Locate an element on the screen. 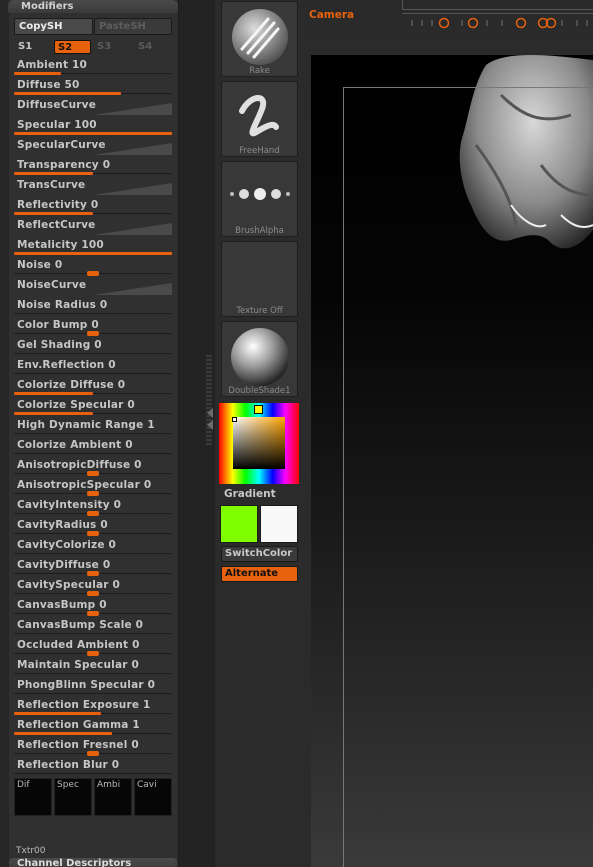 The image size is (593, 867). switch-color-button: SwitchColor is located at coordinates (259, 554).